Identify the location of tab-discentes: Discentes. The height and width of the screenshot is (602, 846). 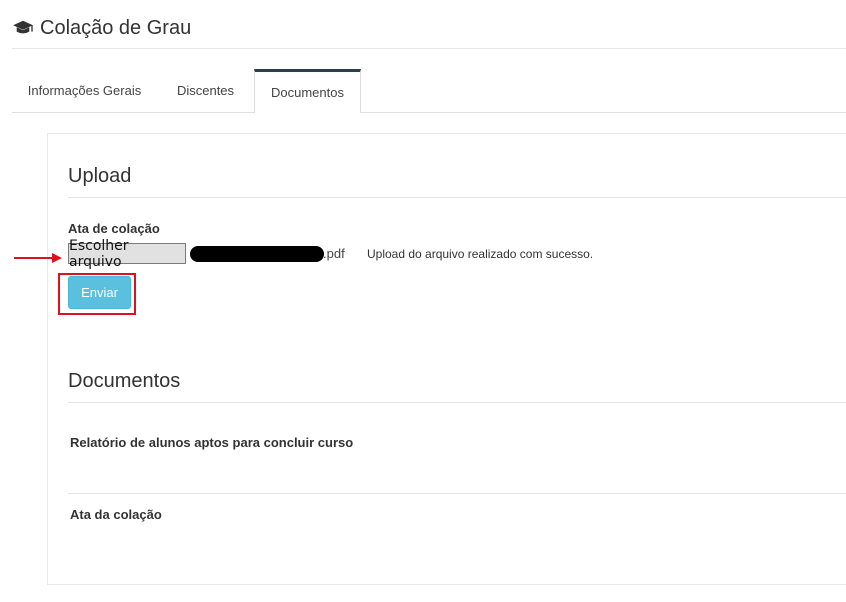
(205, 90).